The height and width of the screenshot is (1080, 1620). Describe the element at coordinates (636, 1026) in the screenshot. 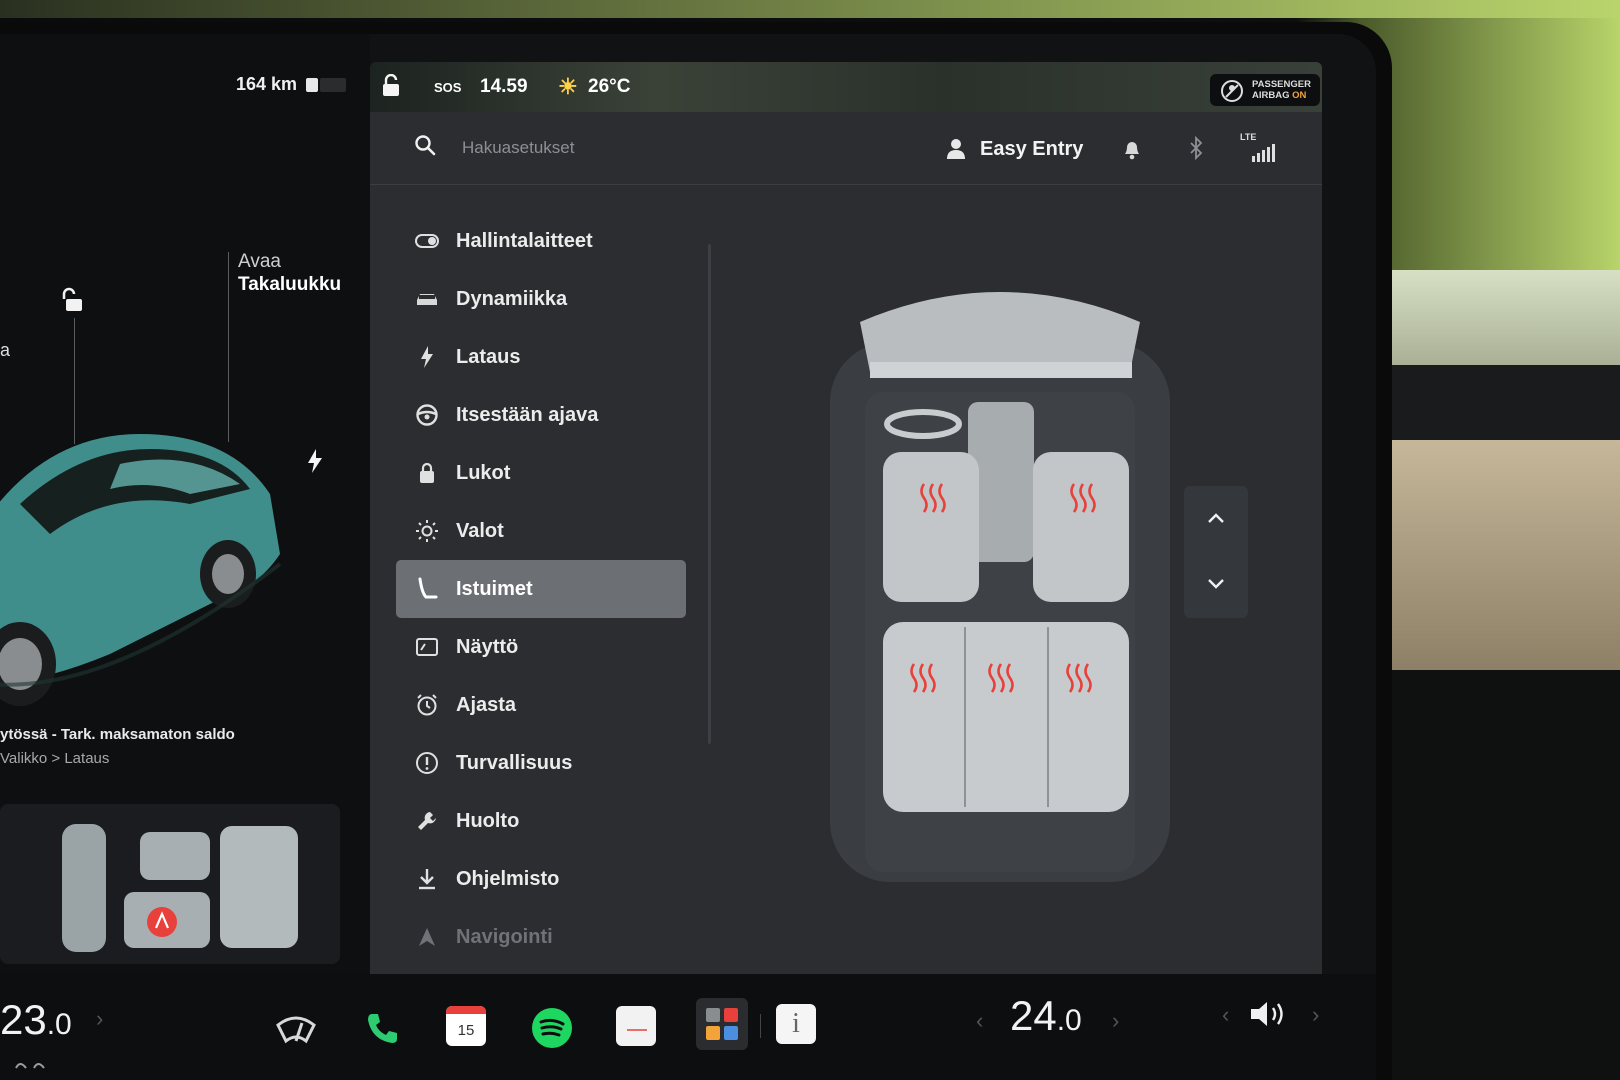

I see `notes-icon` at that location.